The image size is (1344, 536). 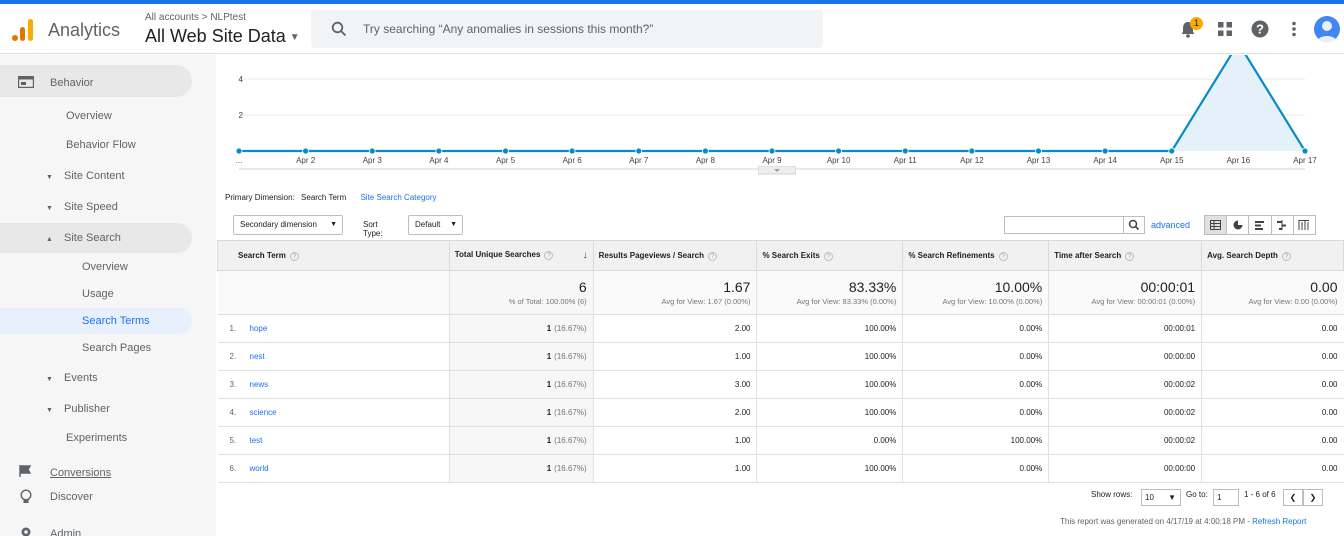 What do you see at coordinates (976, 255) in the screenshot?
I see `col-search-refinements: % Search Refinements?` at bounding box center [976, 255].